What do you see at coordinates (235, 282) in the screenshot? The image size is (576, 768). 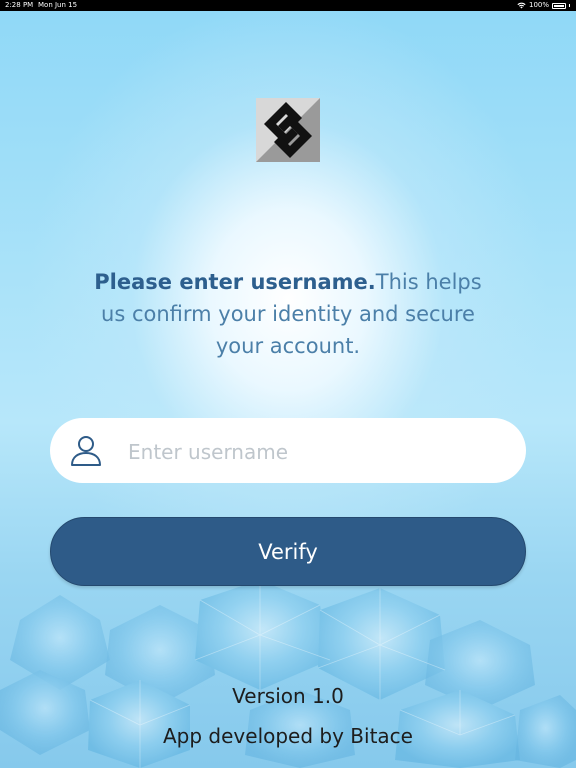 I see `instruction-bold: Please enter username.` at bounding box center [235, 282].